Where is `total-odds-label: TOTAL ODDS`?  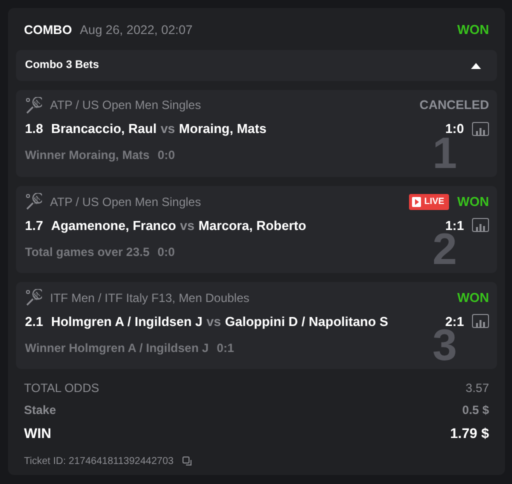 total-odds-label: TOTAL ODDS is located at coordinates (62, 388).